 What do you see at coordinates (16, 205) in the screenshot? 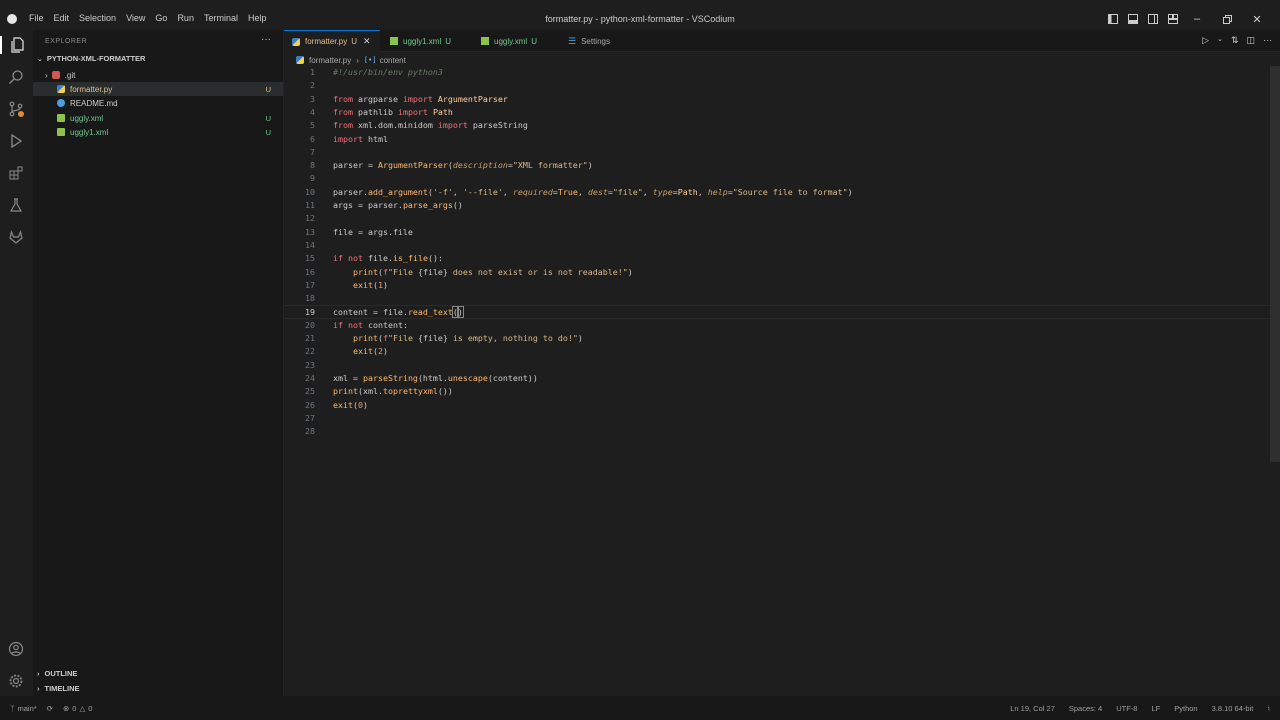
I see `testing-icon` at bounding box center [16, 205].